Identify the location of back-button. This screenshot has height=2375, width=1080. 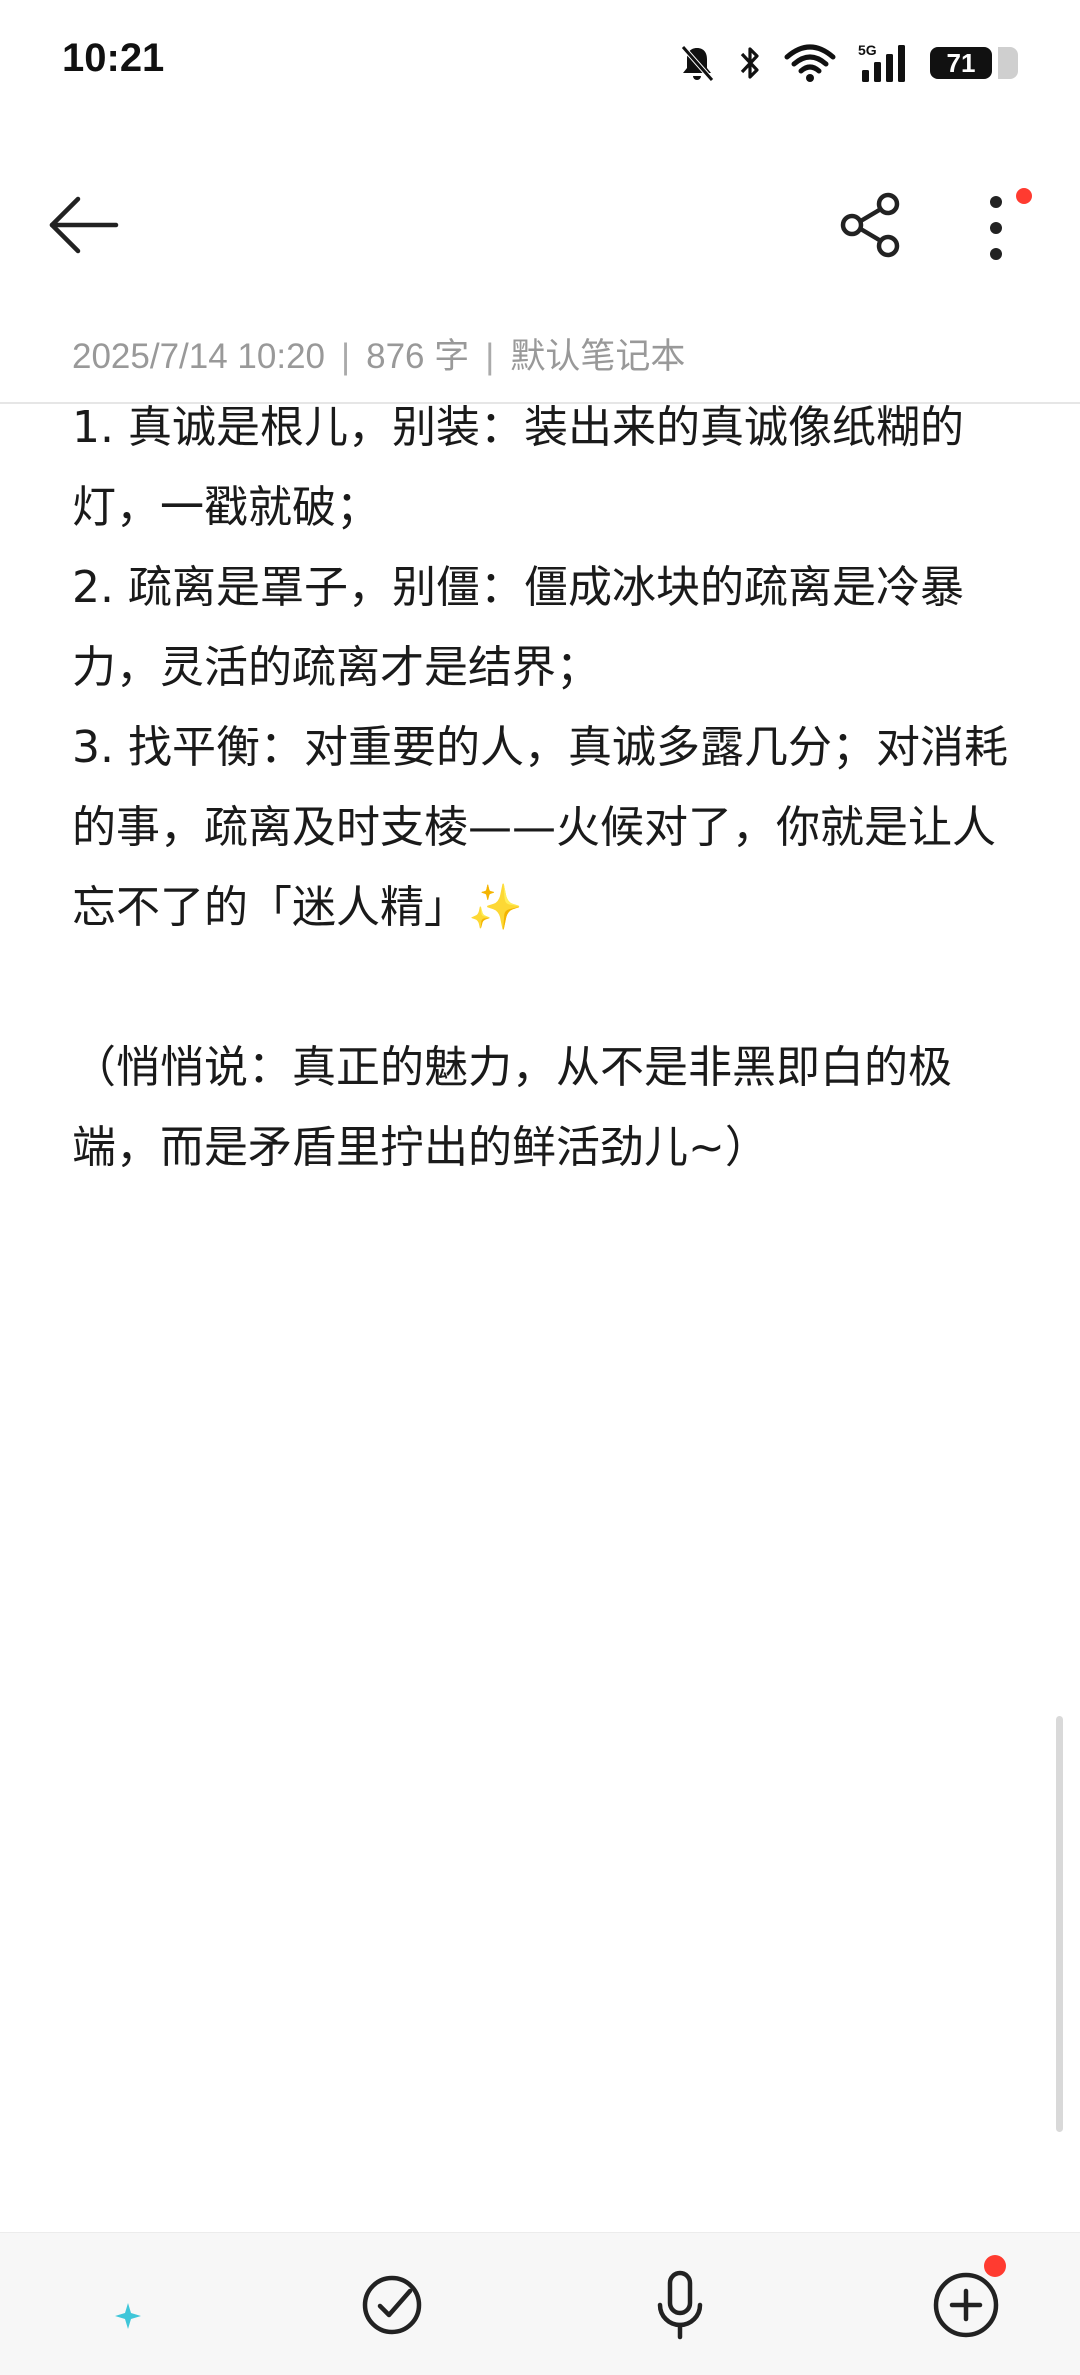
(85, 225).